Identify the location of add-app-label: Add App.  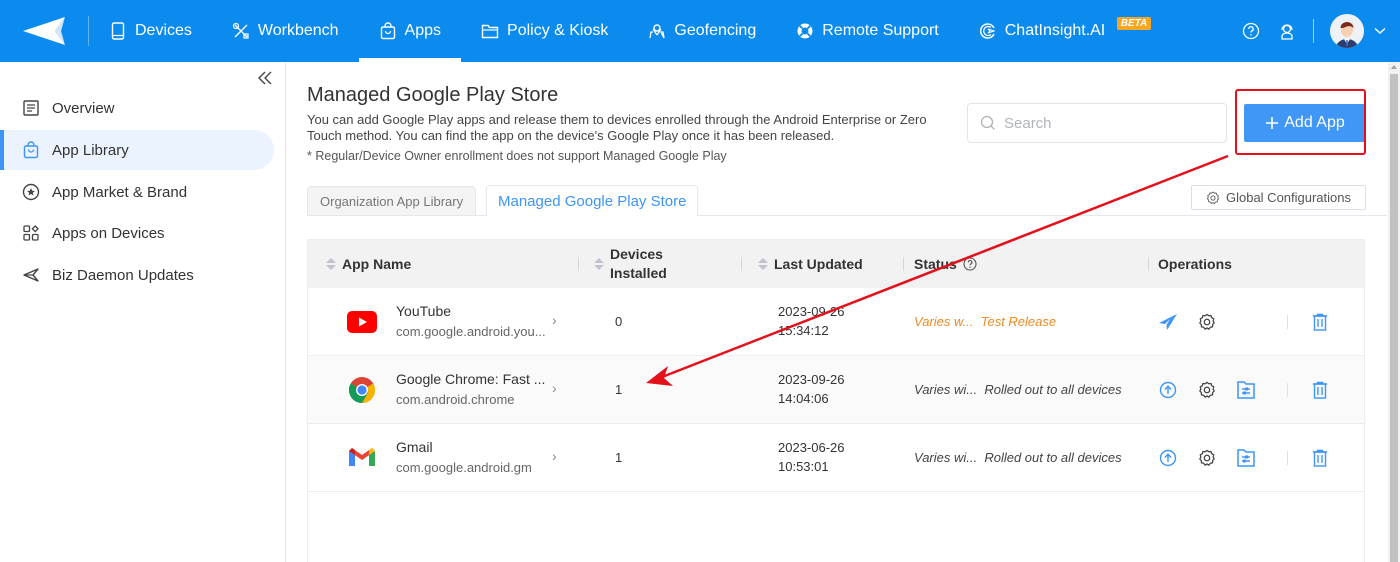
(1314, 122).